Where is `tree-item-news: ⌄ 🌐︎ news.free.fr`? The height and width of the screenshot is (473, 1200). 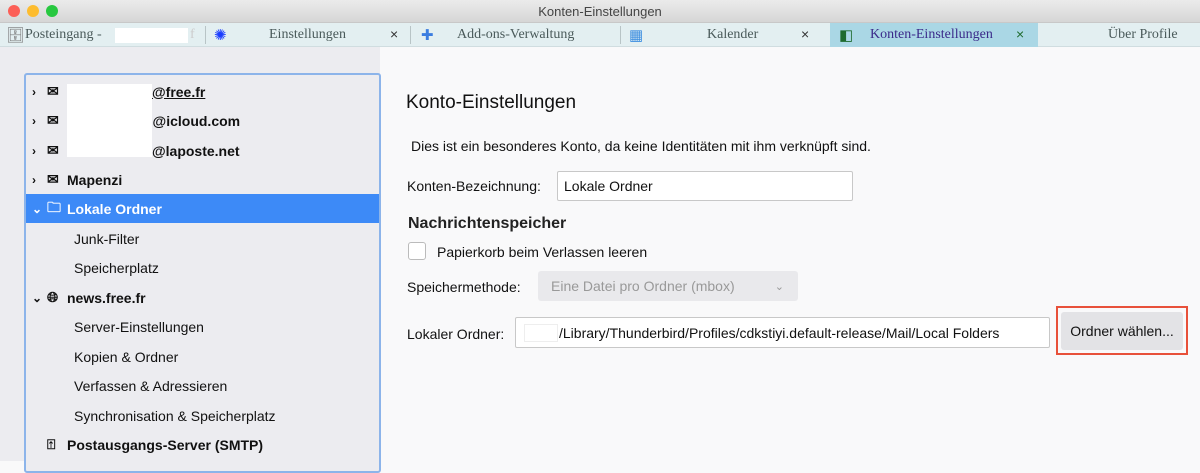 tree-item-news: ⌄ 🌐︎ news.free.fr is located at coordinates (202, 297).